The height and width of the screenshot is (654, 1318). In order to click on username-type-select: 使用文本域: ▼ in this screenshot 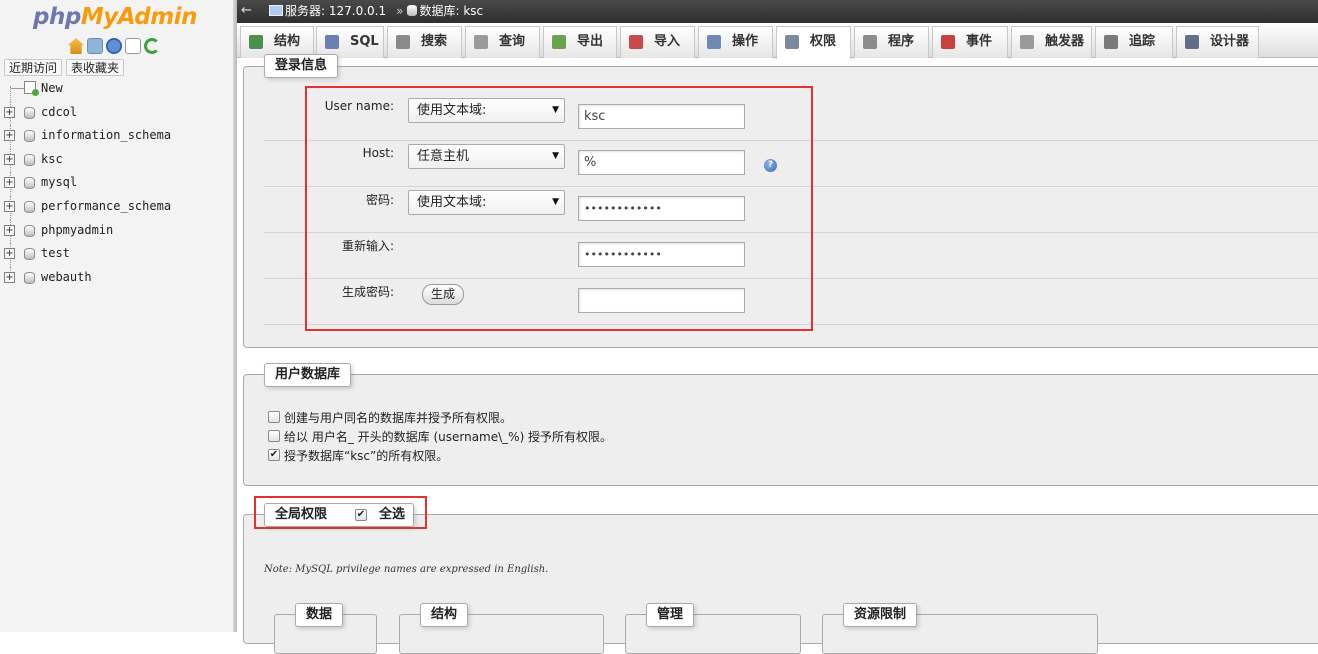, I will do `click(486, 110)`.